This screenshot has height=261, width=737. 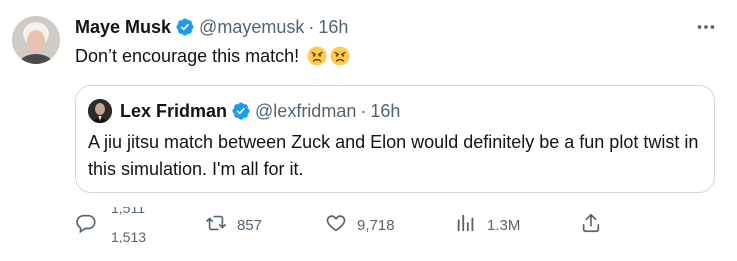 I want to click on analytics-icon, so click(x=466, y=225).